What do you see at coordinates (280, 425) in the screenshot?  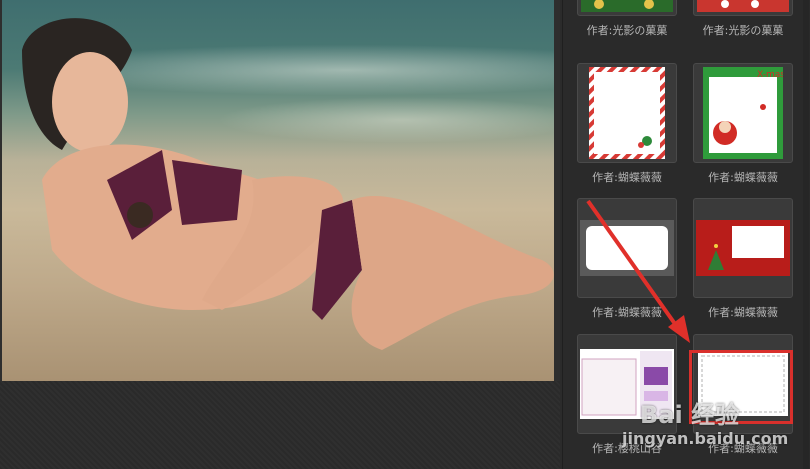 I see `canvas-background` at bounding box center [280, 425].